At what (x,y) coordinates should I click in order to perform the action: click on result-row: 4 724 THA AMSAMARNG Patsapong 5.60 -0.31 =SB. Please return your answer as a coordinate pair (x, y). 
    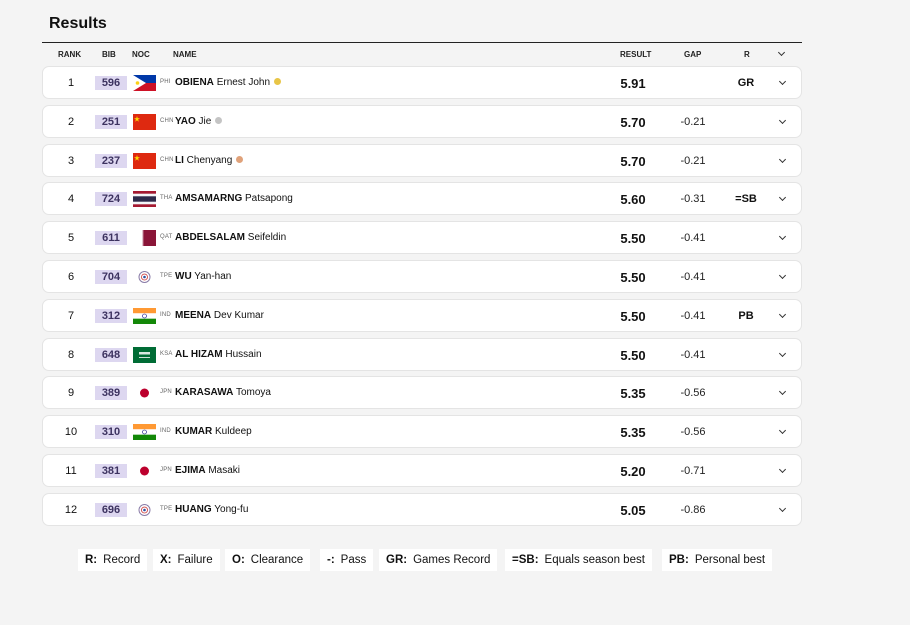
    Looking at the image, I should click on (422, 199).